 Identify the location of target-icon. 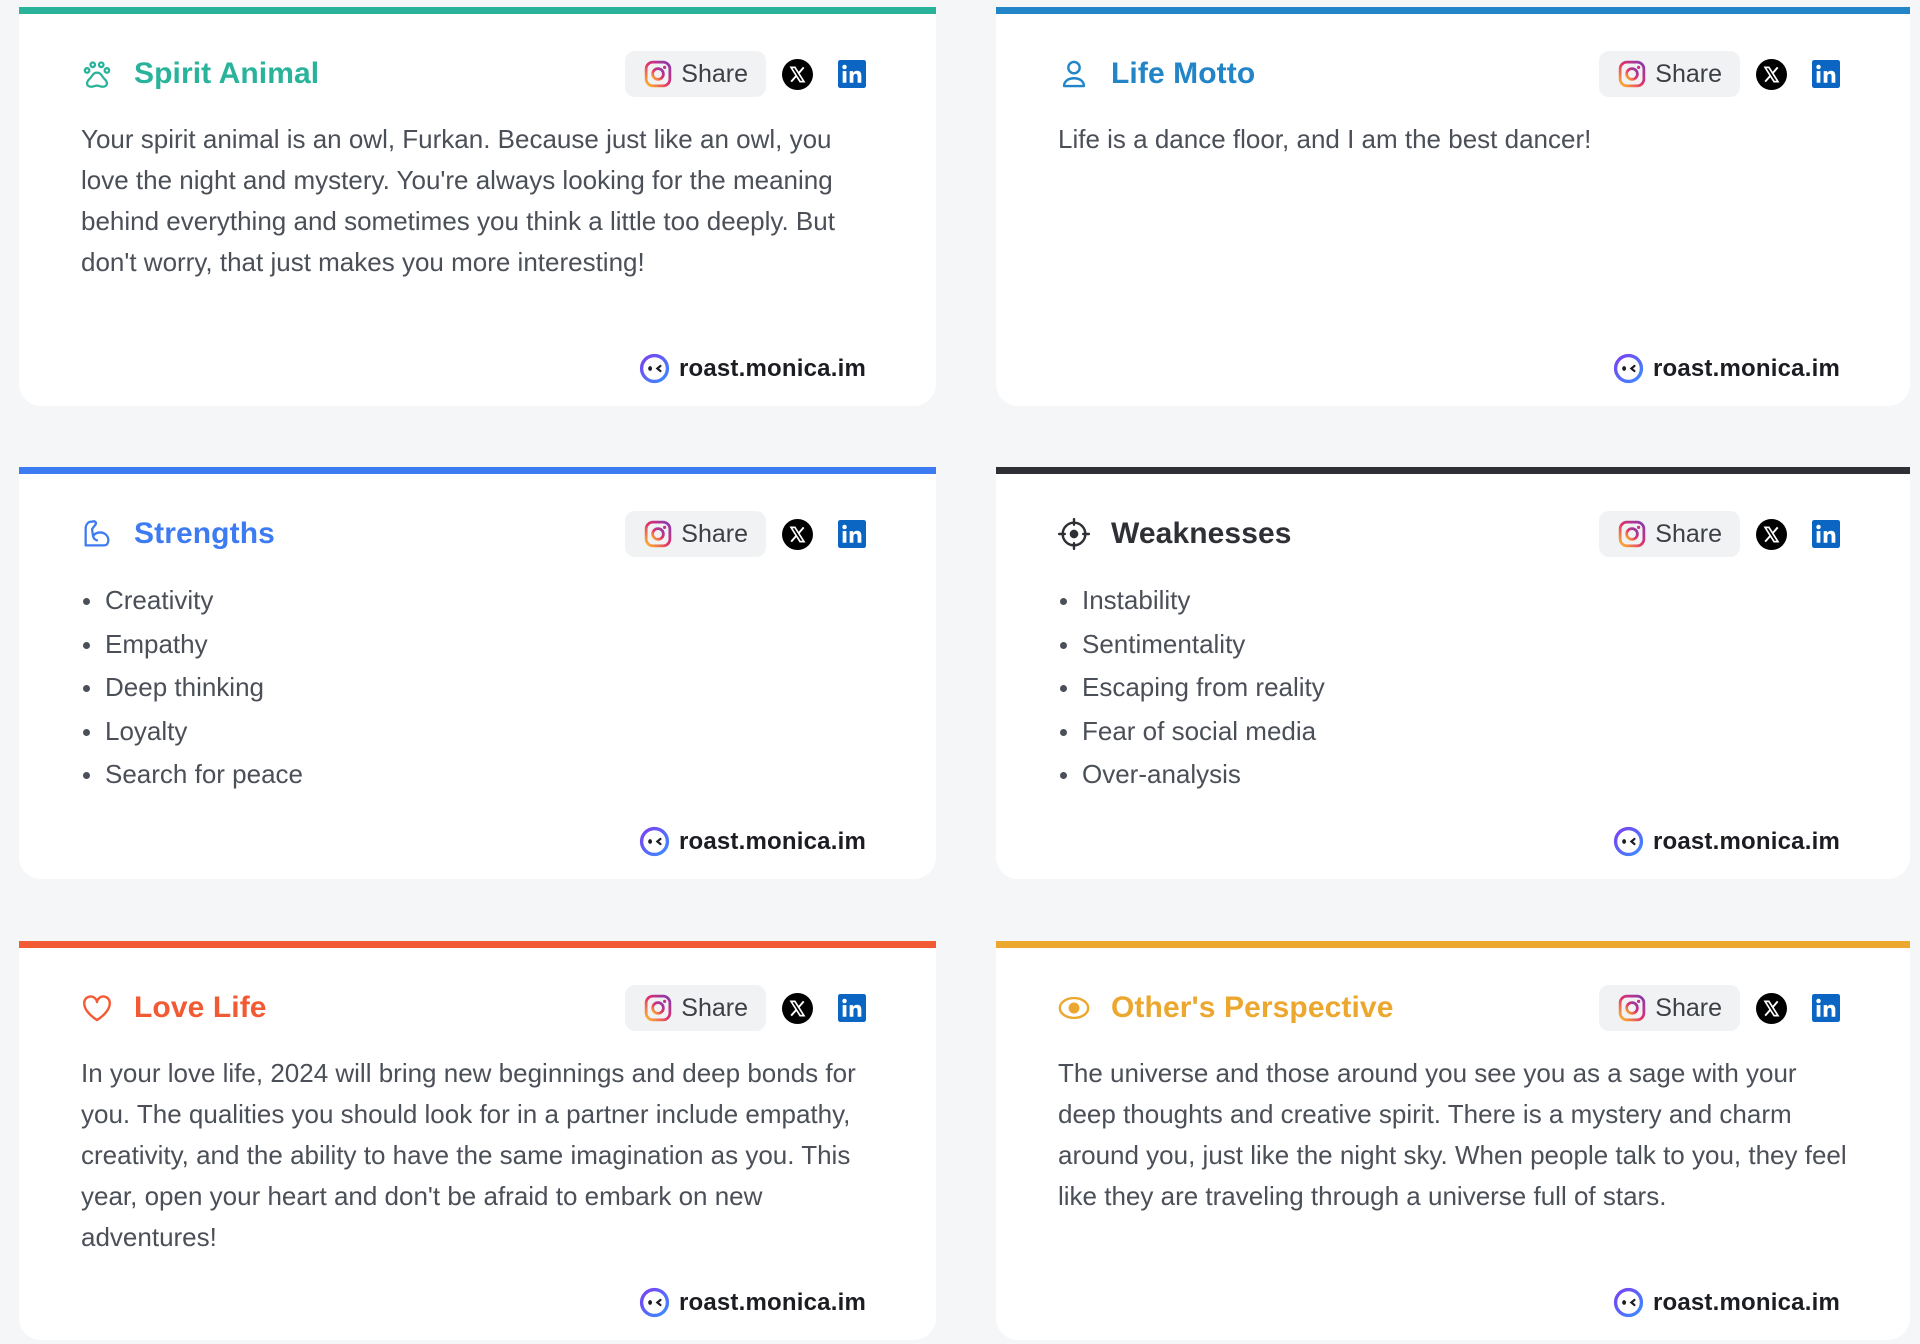
(1074, 534).